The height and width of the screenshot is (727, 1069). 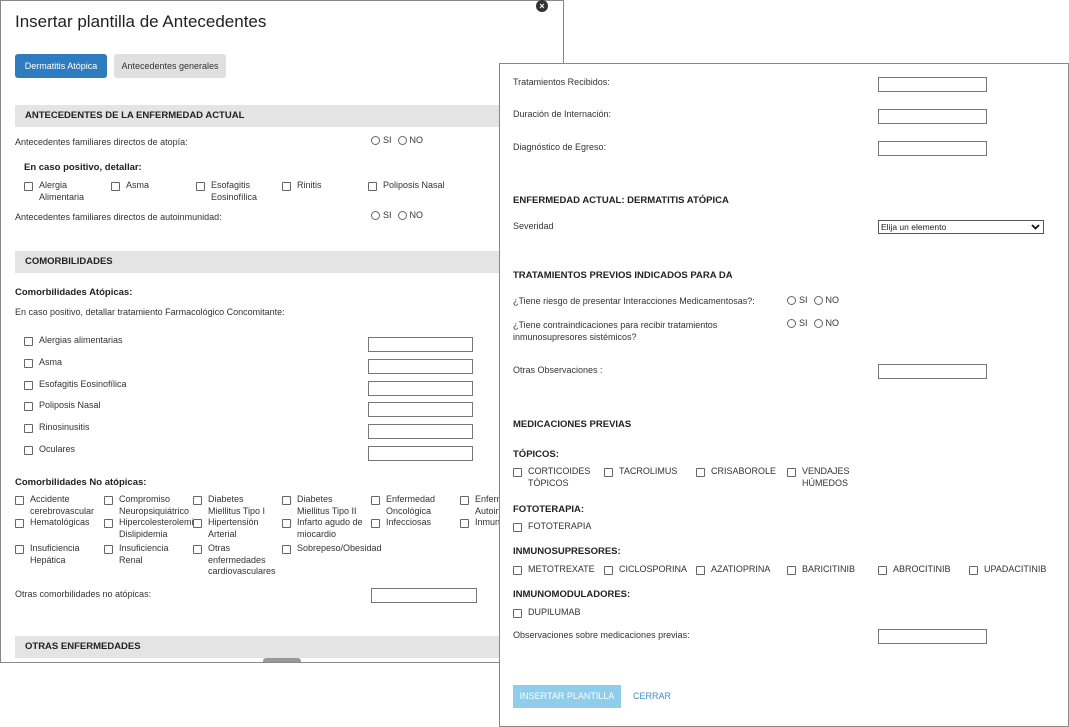 What do you see at coordinates (64, 191) in the screenshot?
I see `checkbox-atopia-alergia: Alergia Alimentaria` at bounding box center [64, 191].